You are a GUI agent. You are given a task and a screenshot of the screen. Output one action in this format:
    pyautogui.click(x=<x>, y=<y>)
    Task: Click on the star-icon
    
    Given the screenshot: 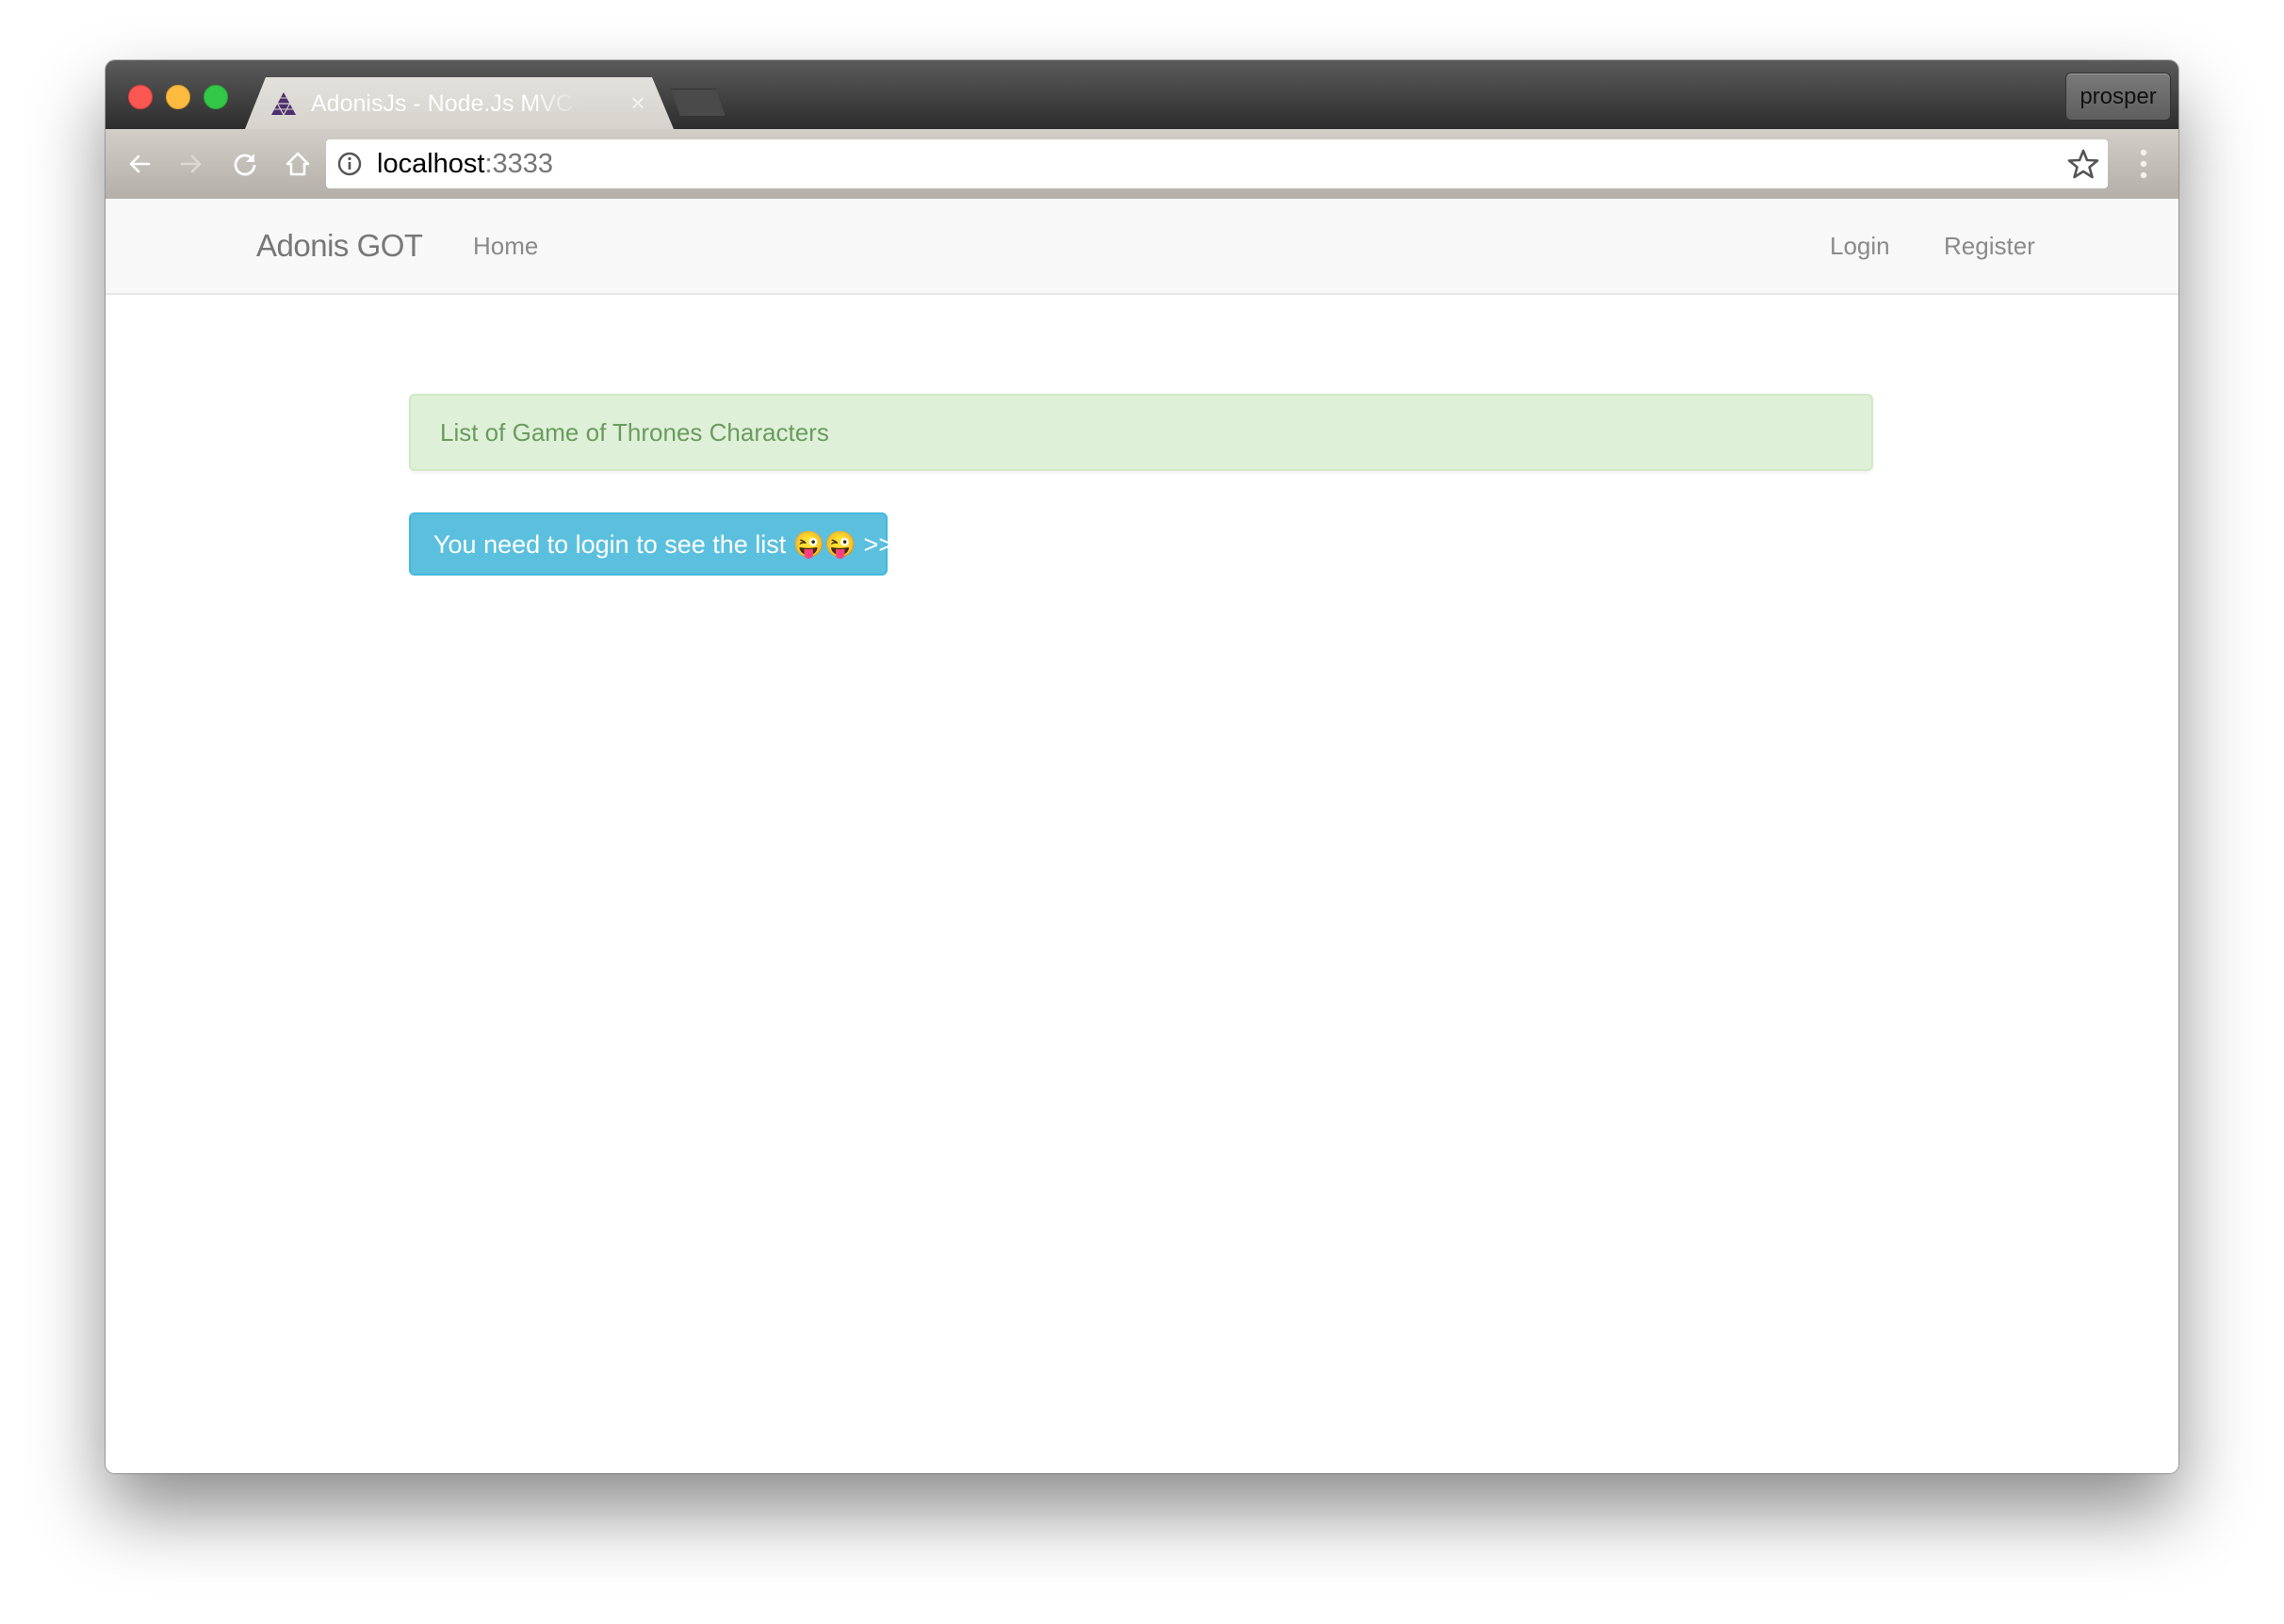 What is the action you would take?
    pyautogui.click(x=2083, y=164)
    